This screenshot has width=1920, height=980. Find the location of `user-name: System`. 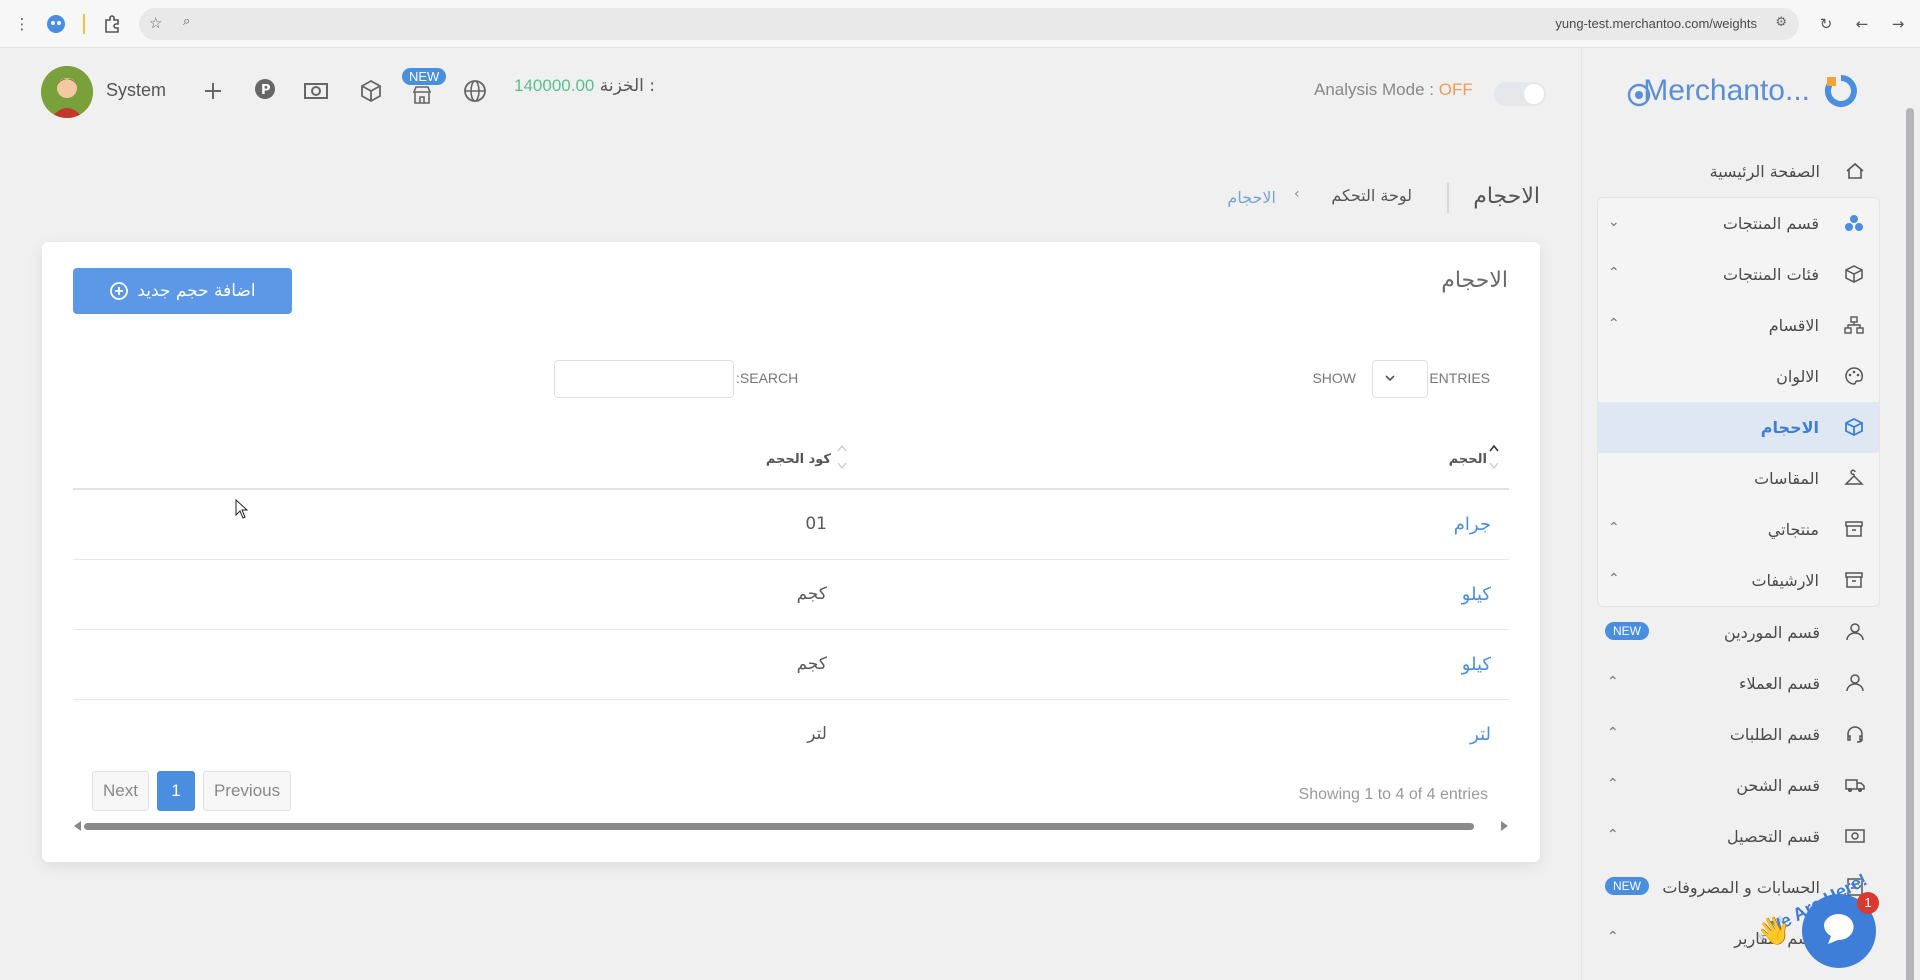

user-name: System is located at coordinates (136, 90).